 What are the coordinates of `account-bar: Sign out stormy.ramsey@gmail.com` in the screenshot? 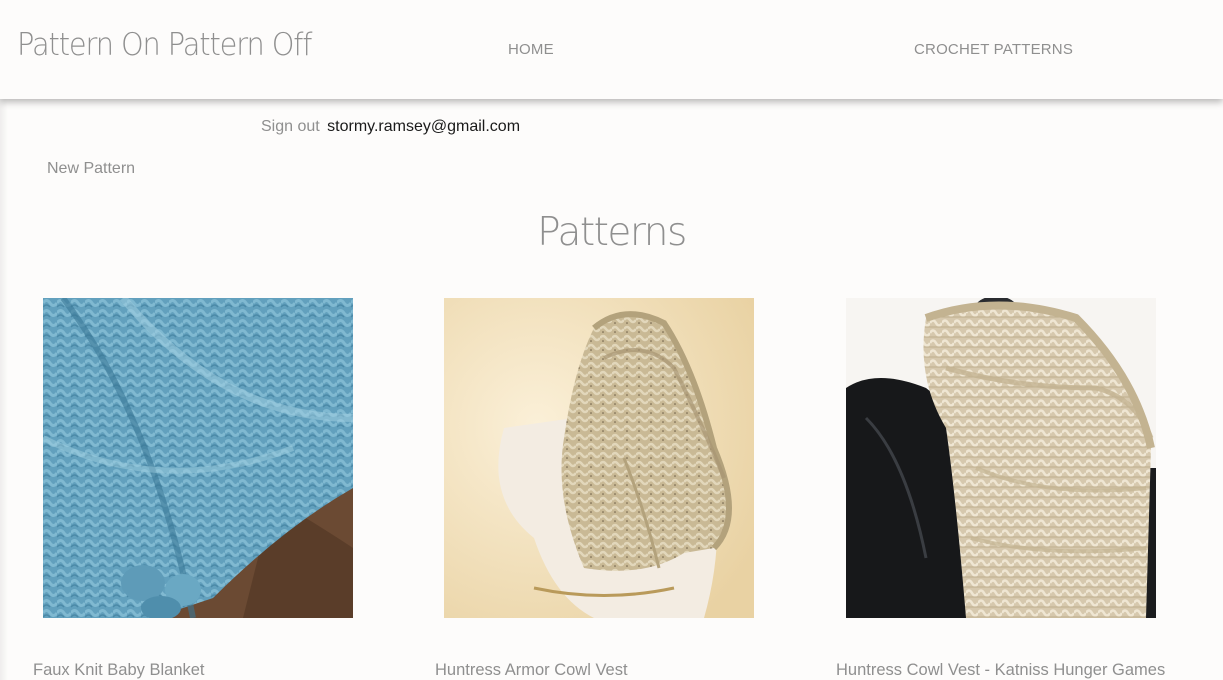 It's located at (390, 127).